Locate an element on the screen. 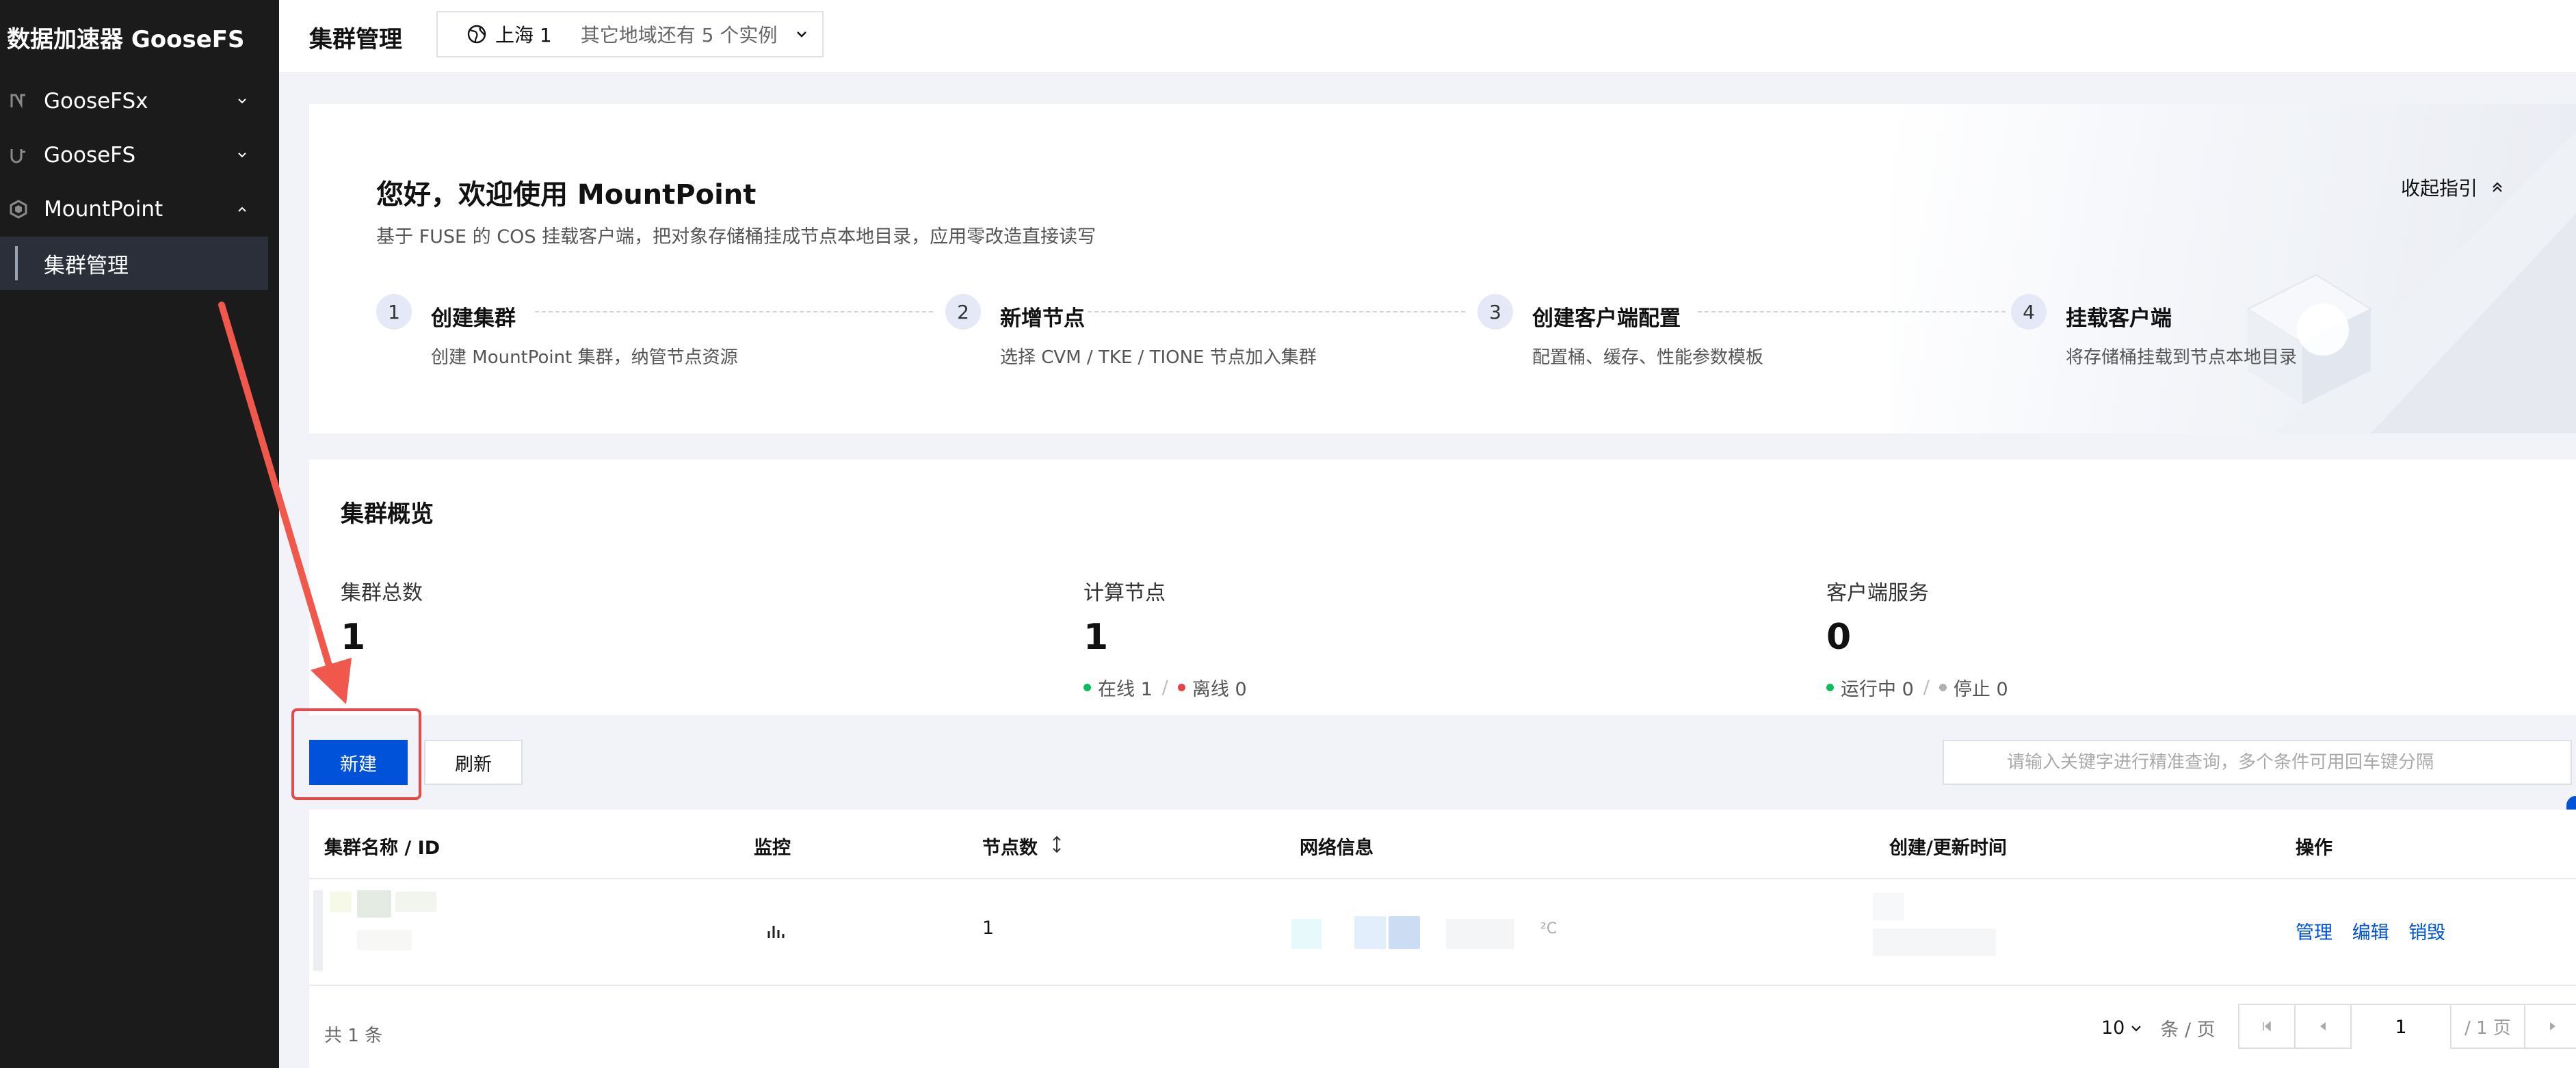  page-size-selector: 10 条 / 页 is located at coordinates (2158, 1028).